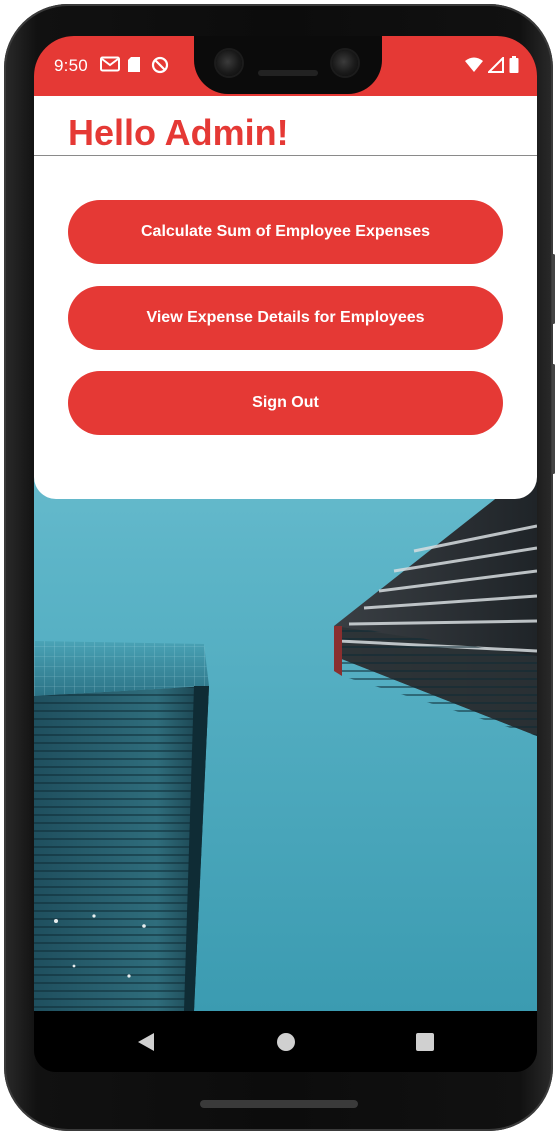 The image size is (557, 1135). Describe the element at coordinates (495, 66) in the screenshot. I see `signal-icon` at that location.